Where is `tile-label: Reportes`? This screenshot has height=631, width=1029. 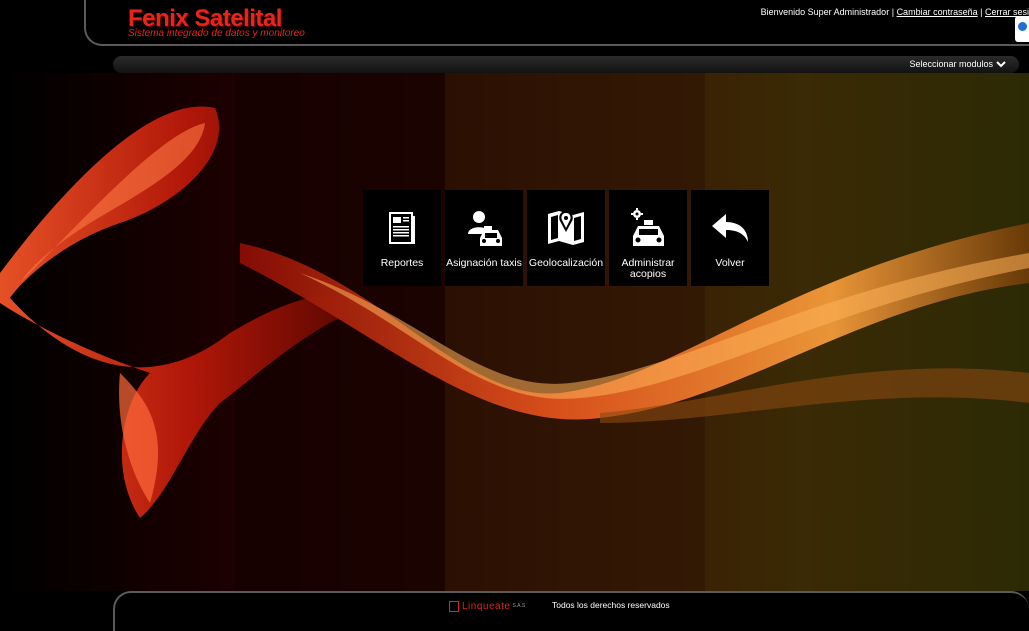 tile-label: Reportes is located at coordinates (402, 263).